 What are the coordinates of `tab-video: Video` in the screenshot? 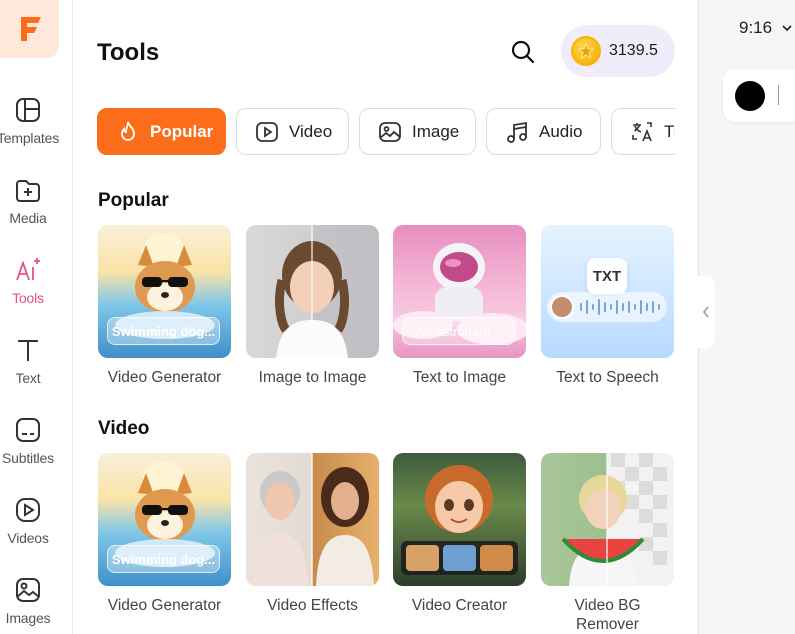 It's located at (292, 131).